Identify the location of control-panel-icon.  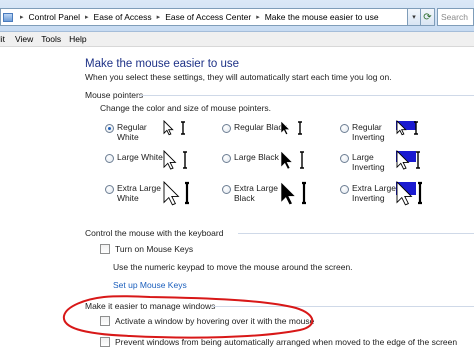
(8, 17).